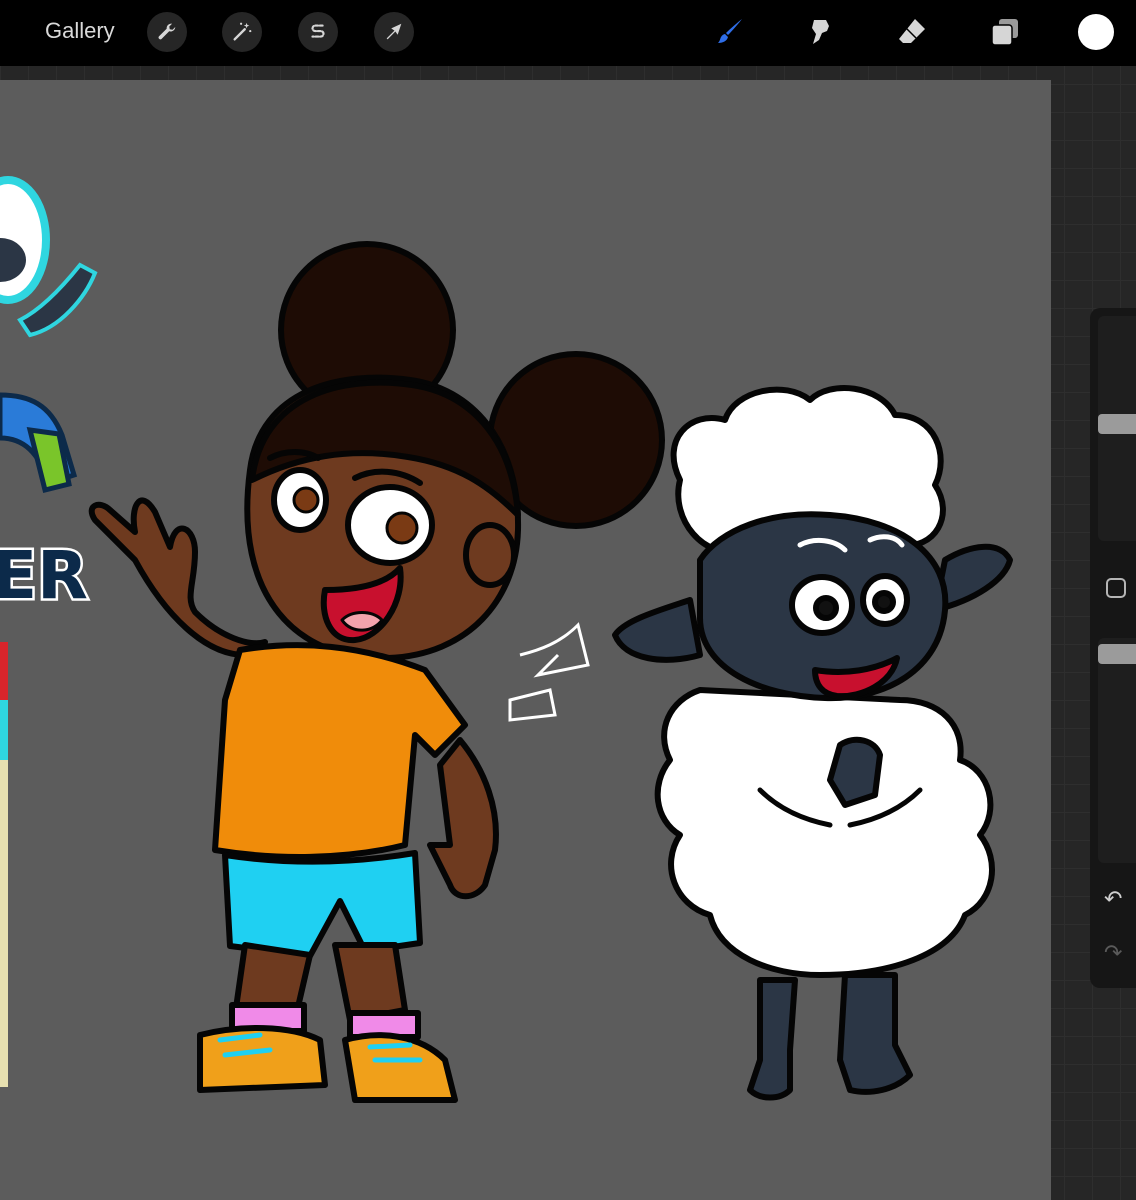 Image resolution: width=1136 pixels, height=1200 pixels. I want to click on transform-button, so click(394, 32).